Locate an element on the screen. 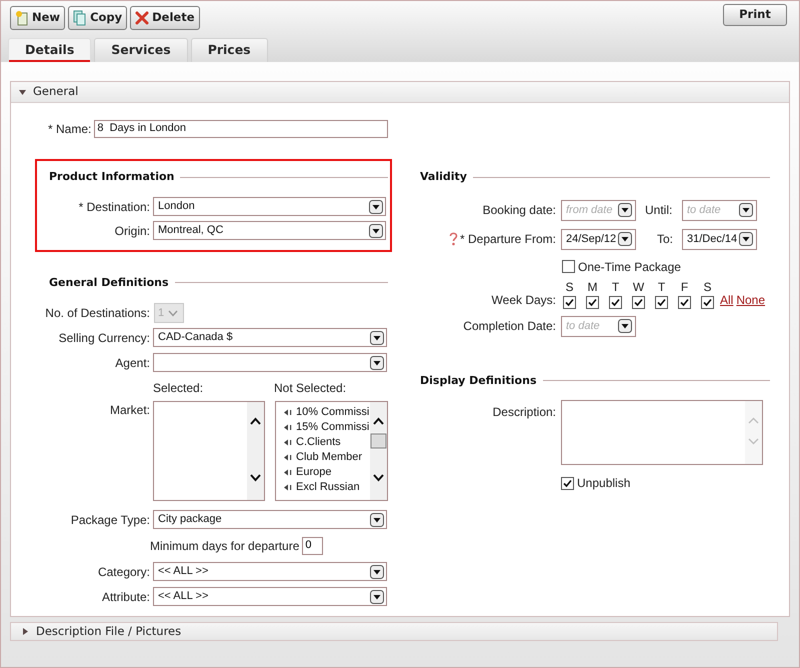 The image size is (800, 668). all-link: All is located at coordinates (727, 299).